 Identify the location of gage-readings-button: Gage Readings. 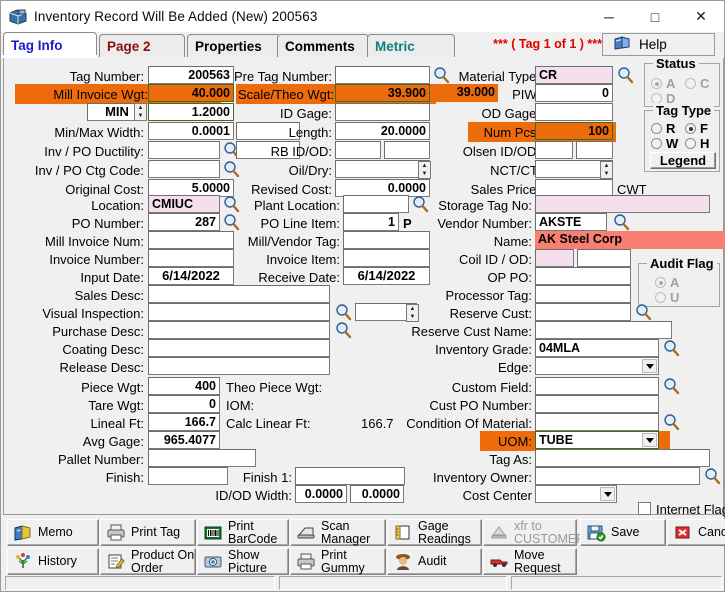
(434, 532).